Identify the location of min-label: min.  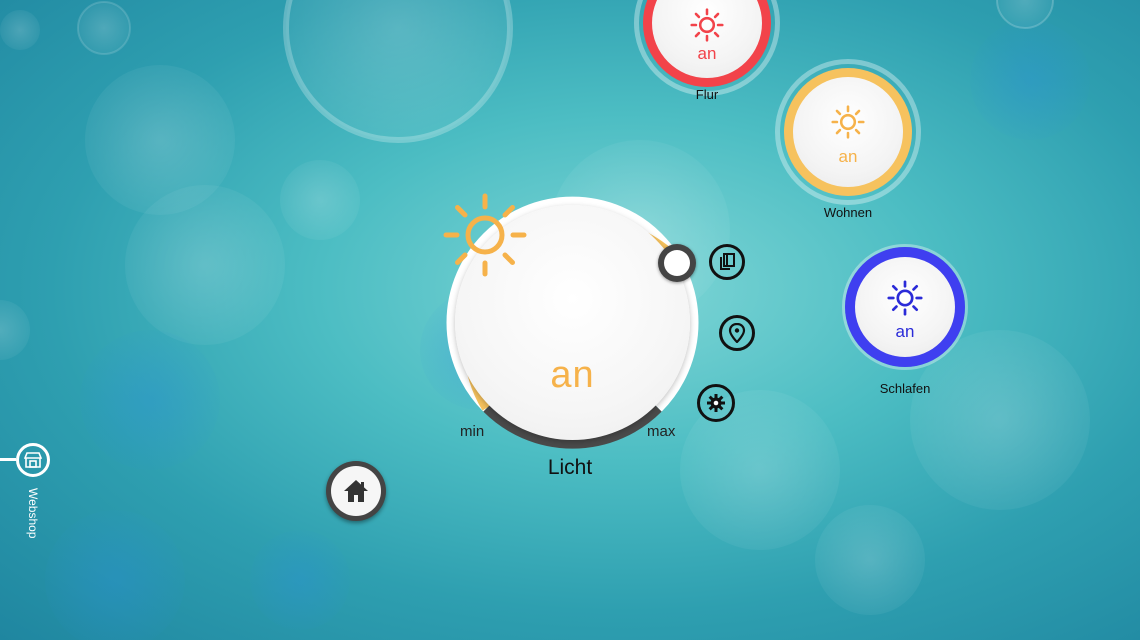
(472, 431).